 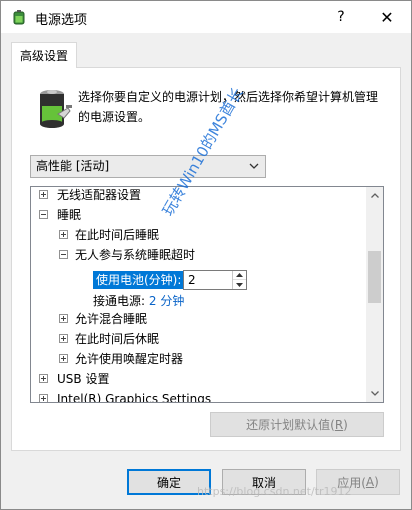 I want to click on close-icon: ✕, so click(x=387, y=17).